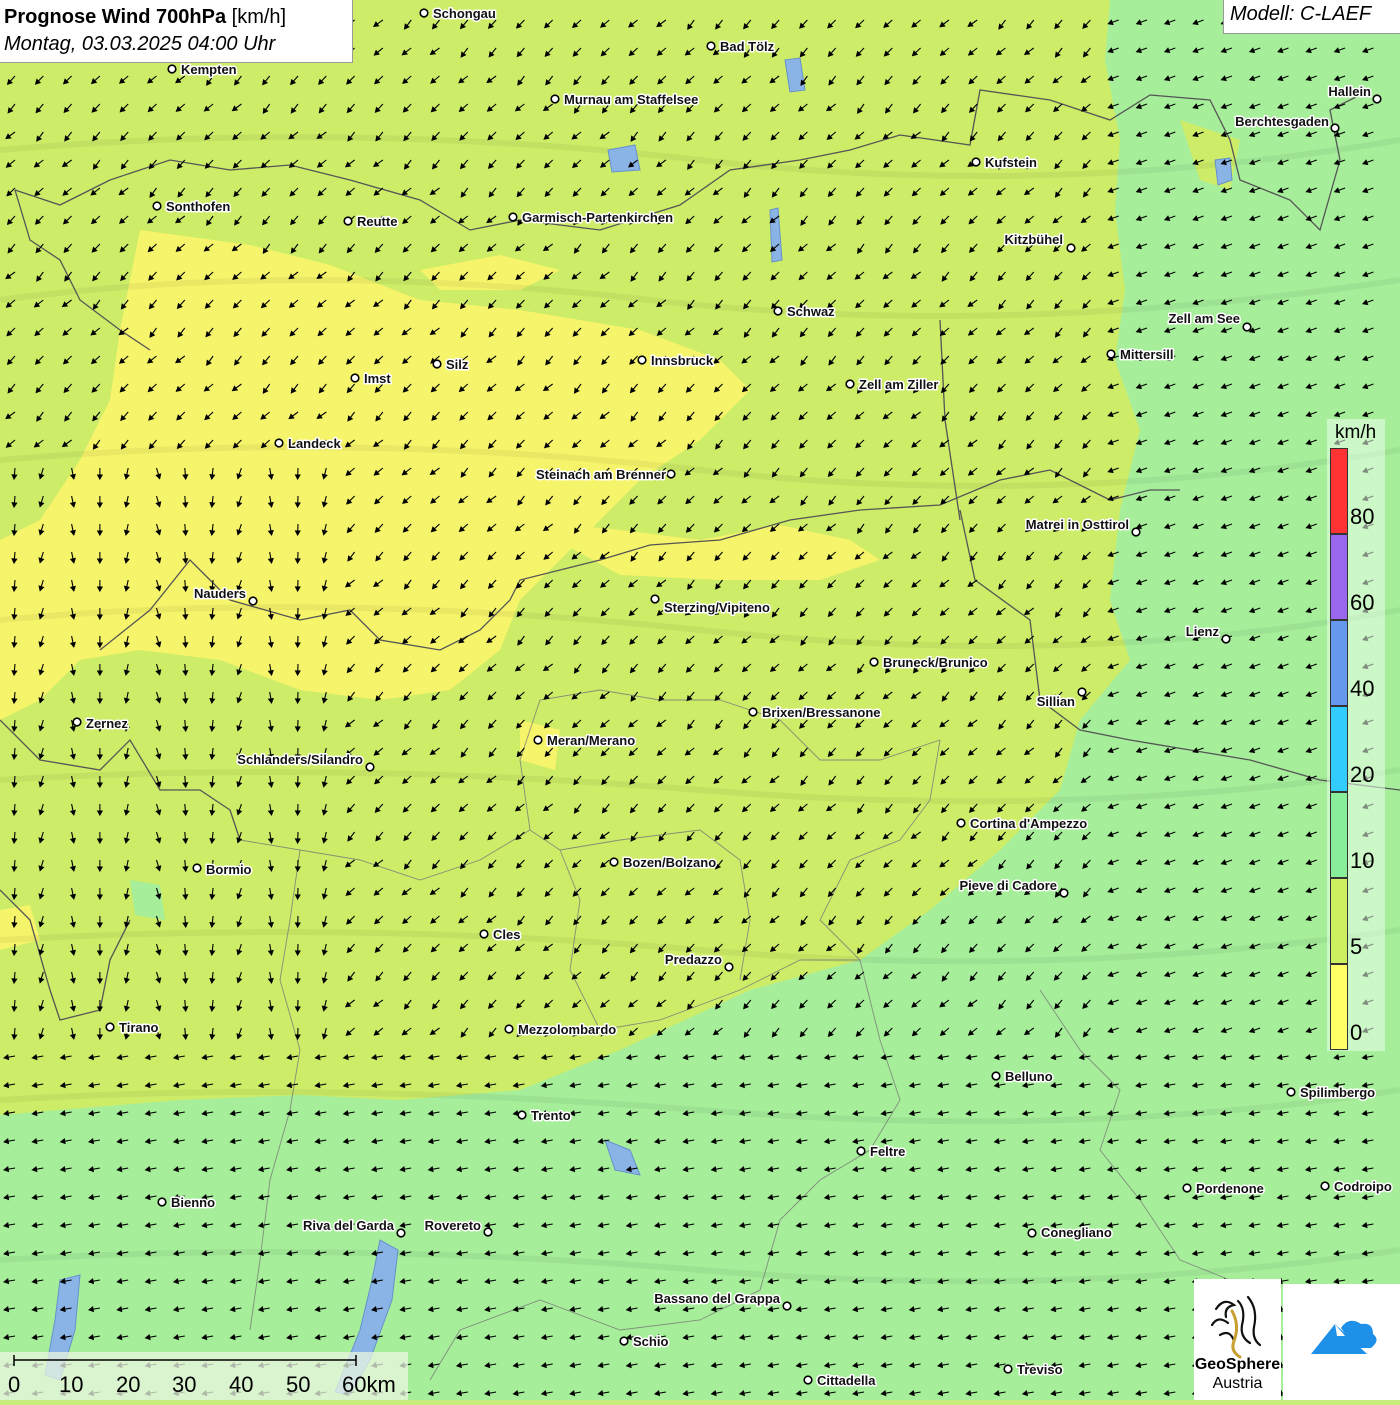  I want to click on city-label: Schlanders/Silandro, so click(300, 759).